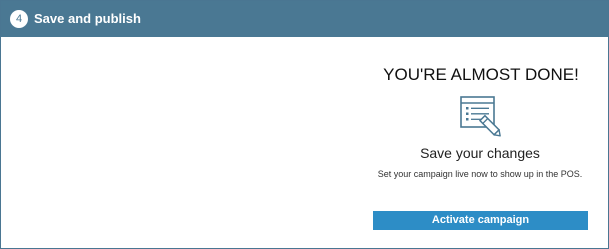 This screenshot has height=249, width=609. I want to click on document-edit-icon, so click(481, 116).